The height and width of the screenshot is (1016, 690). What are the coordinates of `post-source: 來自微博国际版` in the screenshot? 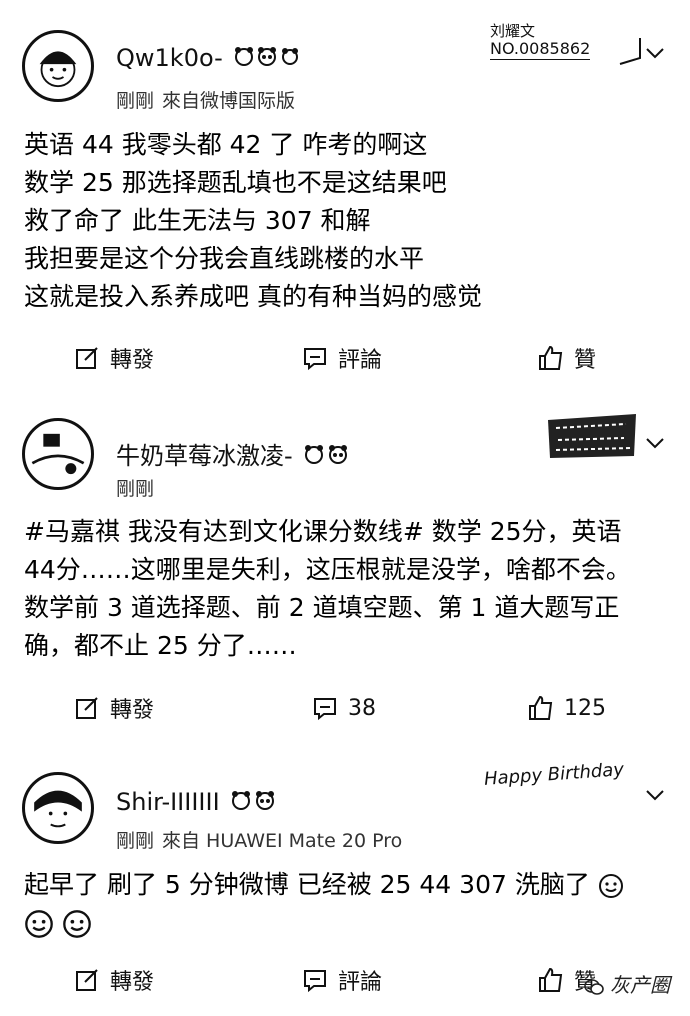 It's located at (229, 101).